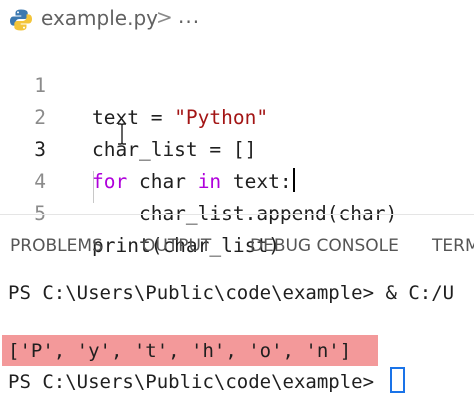 The image size is (474, 403). I want to click on tab-output: OUTPUT, so click(176, 246).